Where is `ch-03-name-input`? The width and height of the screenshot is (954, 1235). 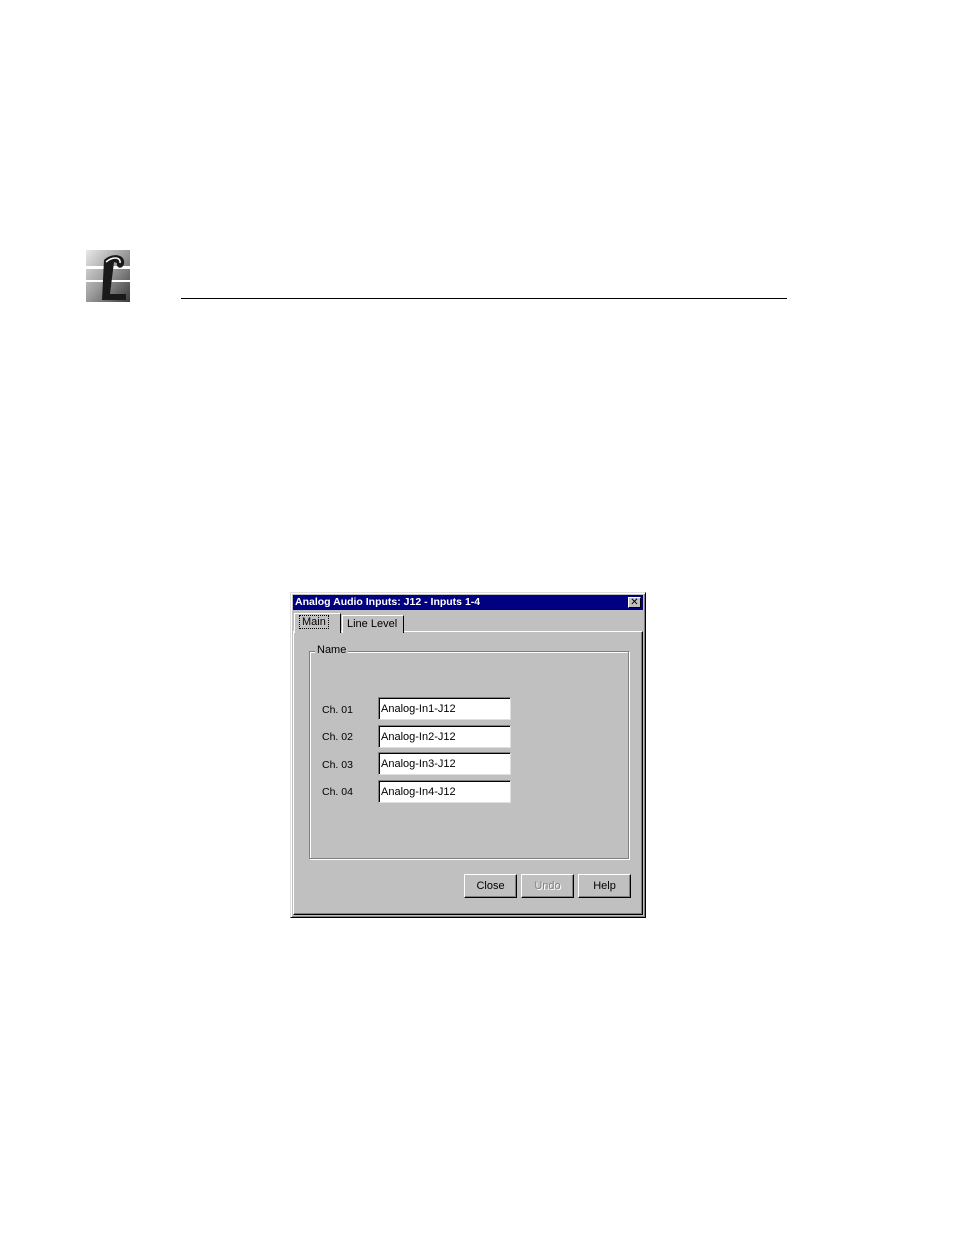
ch-03-name-input is located at coordinates (444, 763).